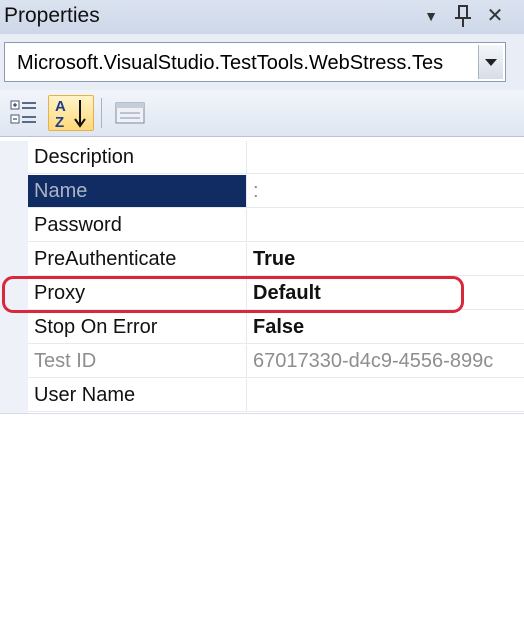 Image resolution: width=524 pixels, height=622 pixels. I want to click on property-row-user-name: User Name, so click(262, 396).